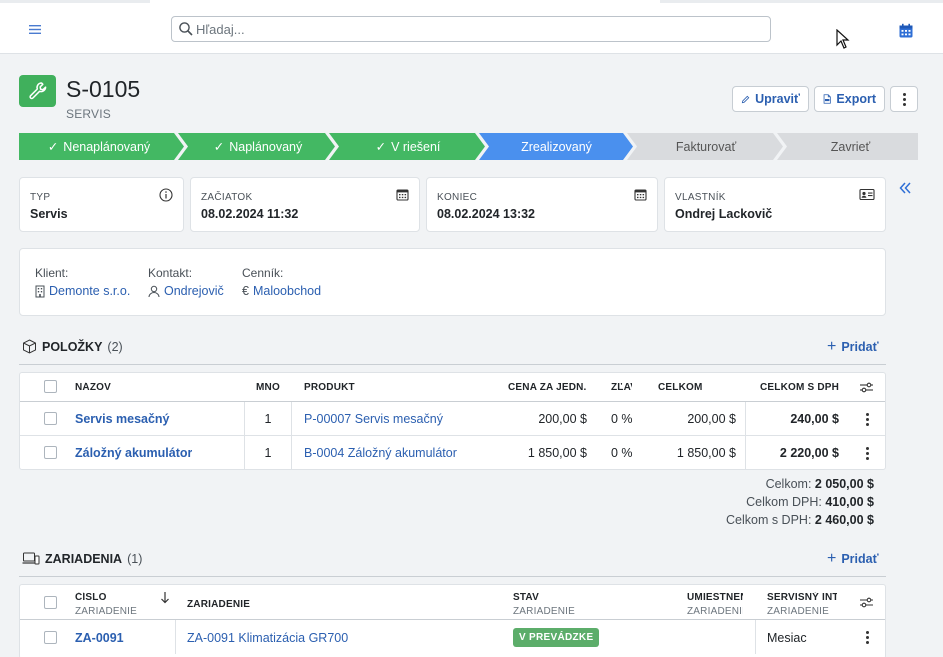  I want to click on device-interval: Mesiac, so click(787, 638).